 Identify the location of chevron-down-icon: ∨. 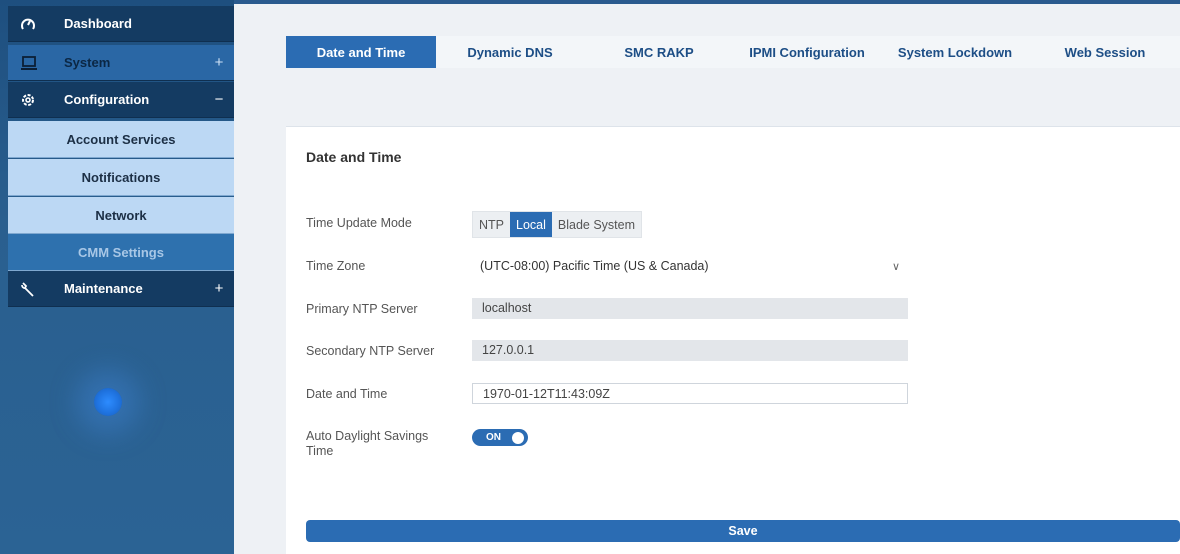
(895, 266).